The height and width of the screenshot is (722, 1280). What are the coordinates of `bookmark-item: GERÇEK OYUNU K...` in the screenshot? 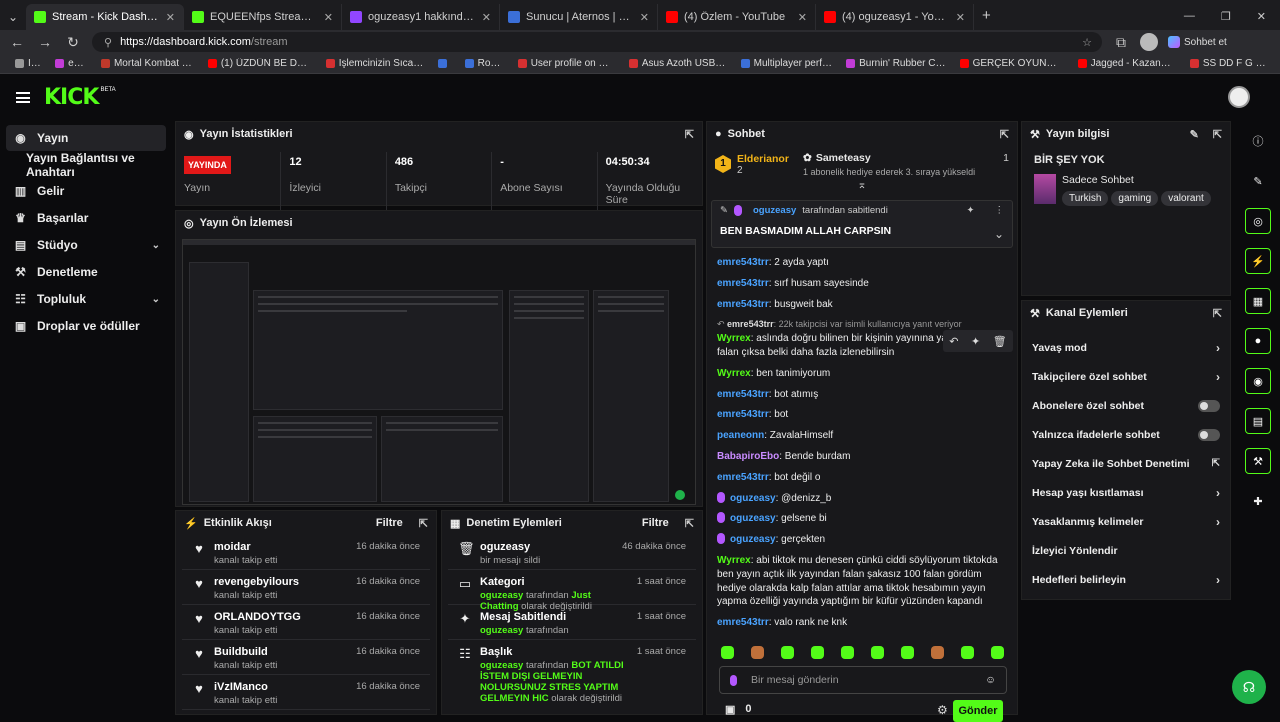 It's located at (1012, 63).